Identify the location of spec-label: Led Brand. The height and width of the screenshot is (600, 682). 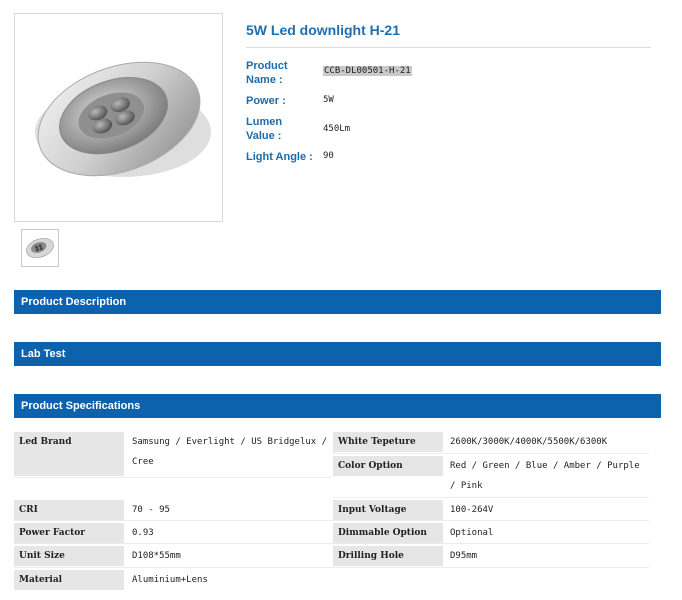
(69, 454).